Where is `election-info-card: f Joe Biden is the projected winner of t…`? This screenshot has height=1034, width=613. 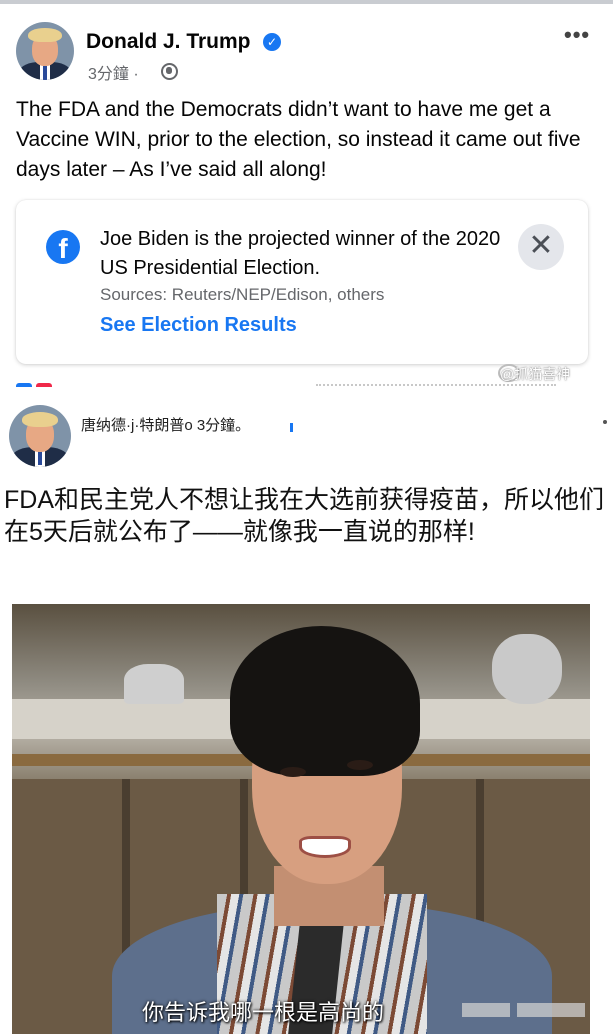 election-info-card: f Joe Biden is the projected winner of t… is located at coordinates (302, 282).